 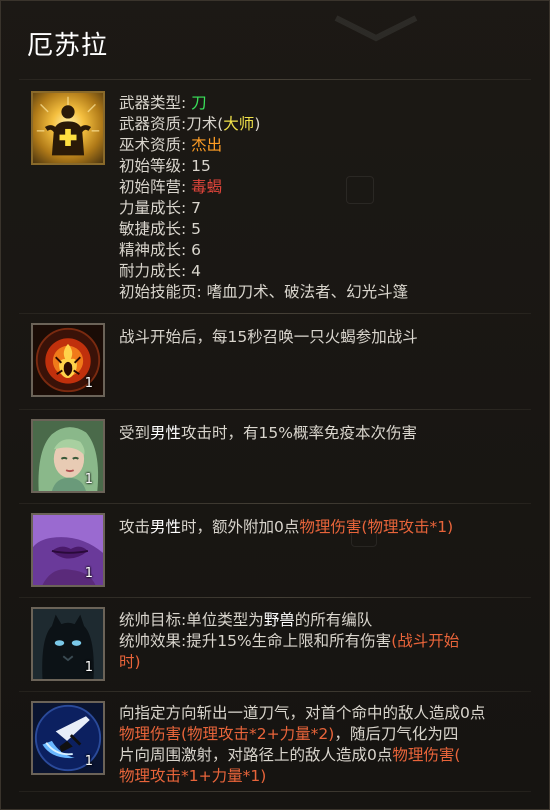 I want to click on damage-formula: 物理伤害(物理攻击*2+力量*2), so click(x=227, y=734).